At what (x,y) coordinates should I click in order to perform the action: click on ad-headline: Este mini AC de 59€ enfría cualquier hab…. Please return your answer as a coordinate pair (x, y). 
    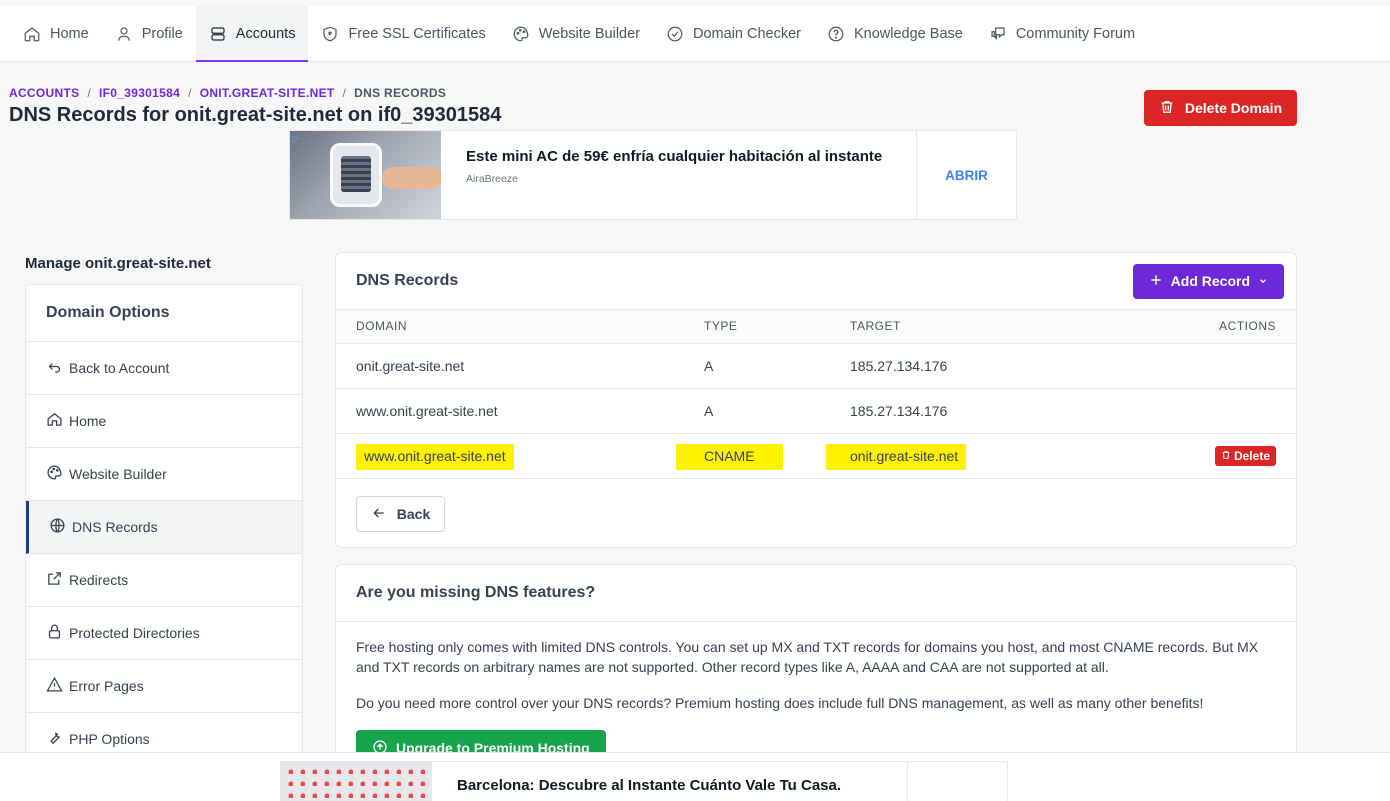
    Looking at the image, I should click on (674, 156).